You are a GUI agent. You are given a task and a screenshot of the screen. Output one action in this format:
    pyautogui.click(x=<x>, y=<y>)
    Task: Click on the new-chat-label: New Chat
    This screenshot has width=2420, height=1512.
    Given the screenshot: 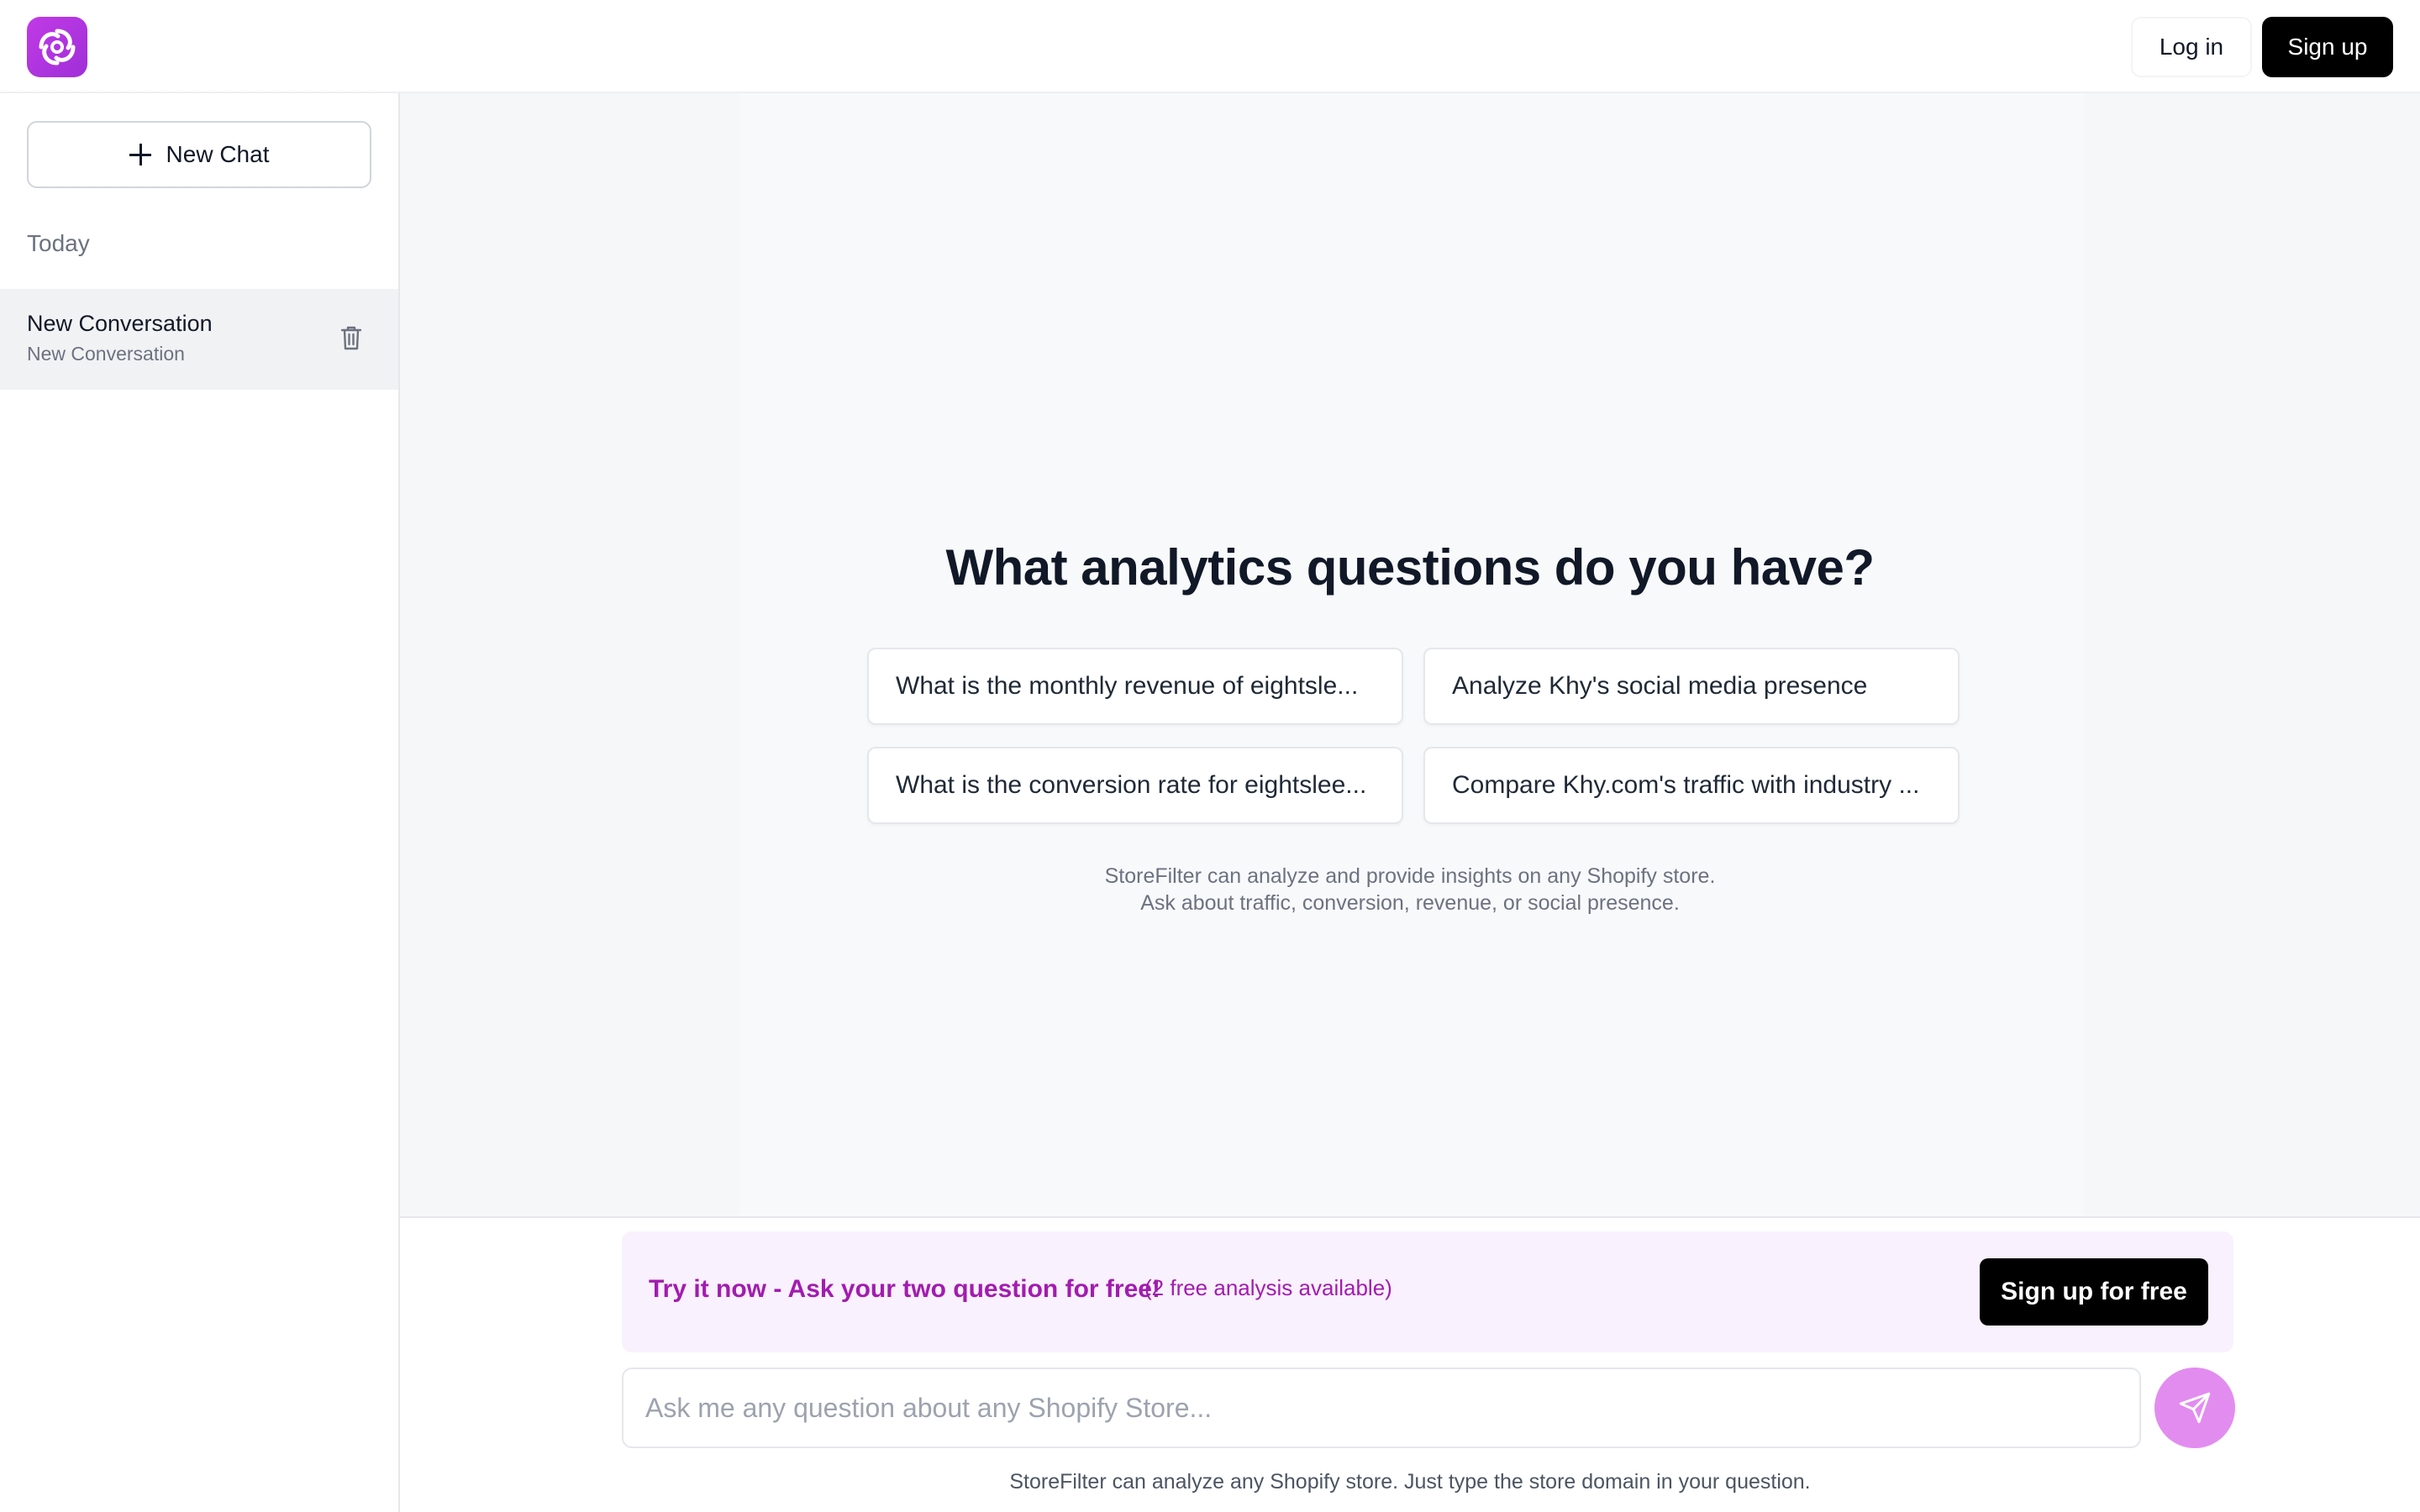 What is the action you would take?
    pyautogui.click(x=218, y=154)
    